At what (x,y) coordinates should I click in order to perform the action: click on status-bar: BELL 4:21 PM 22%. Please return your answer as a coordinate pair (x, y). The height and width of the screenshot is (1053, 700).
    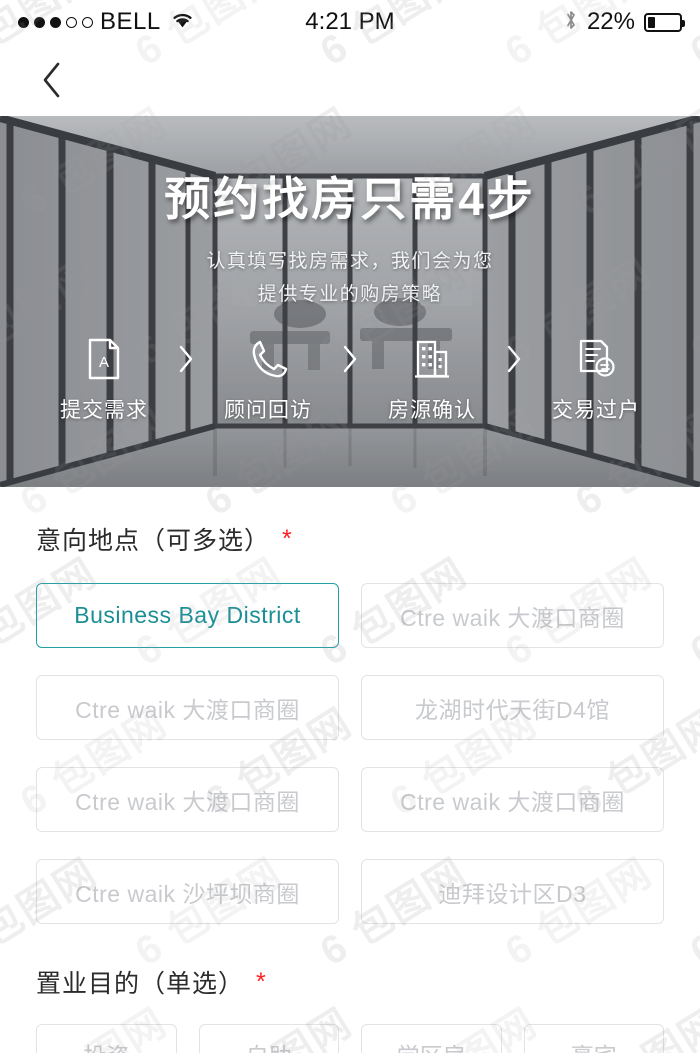
    Looking at the image, I should click on (350, 22).